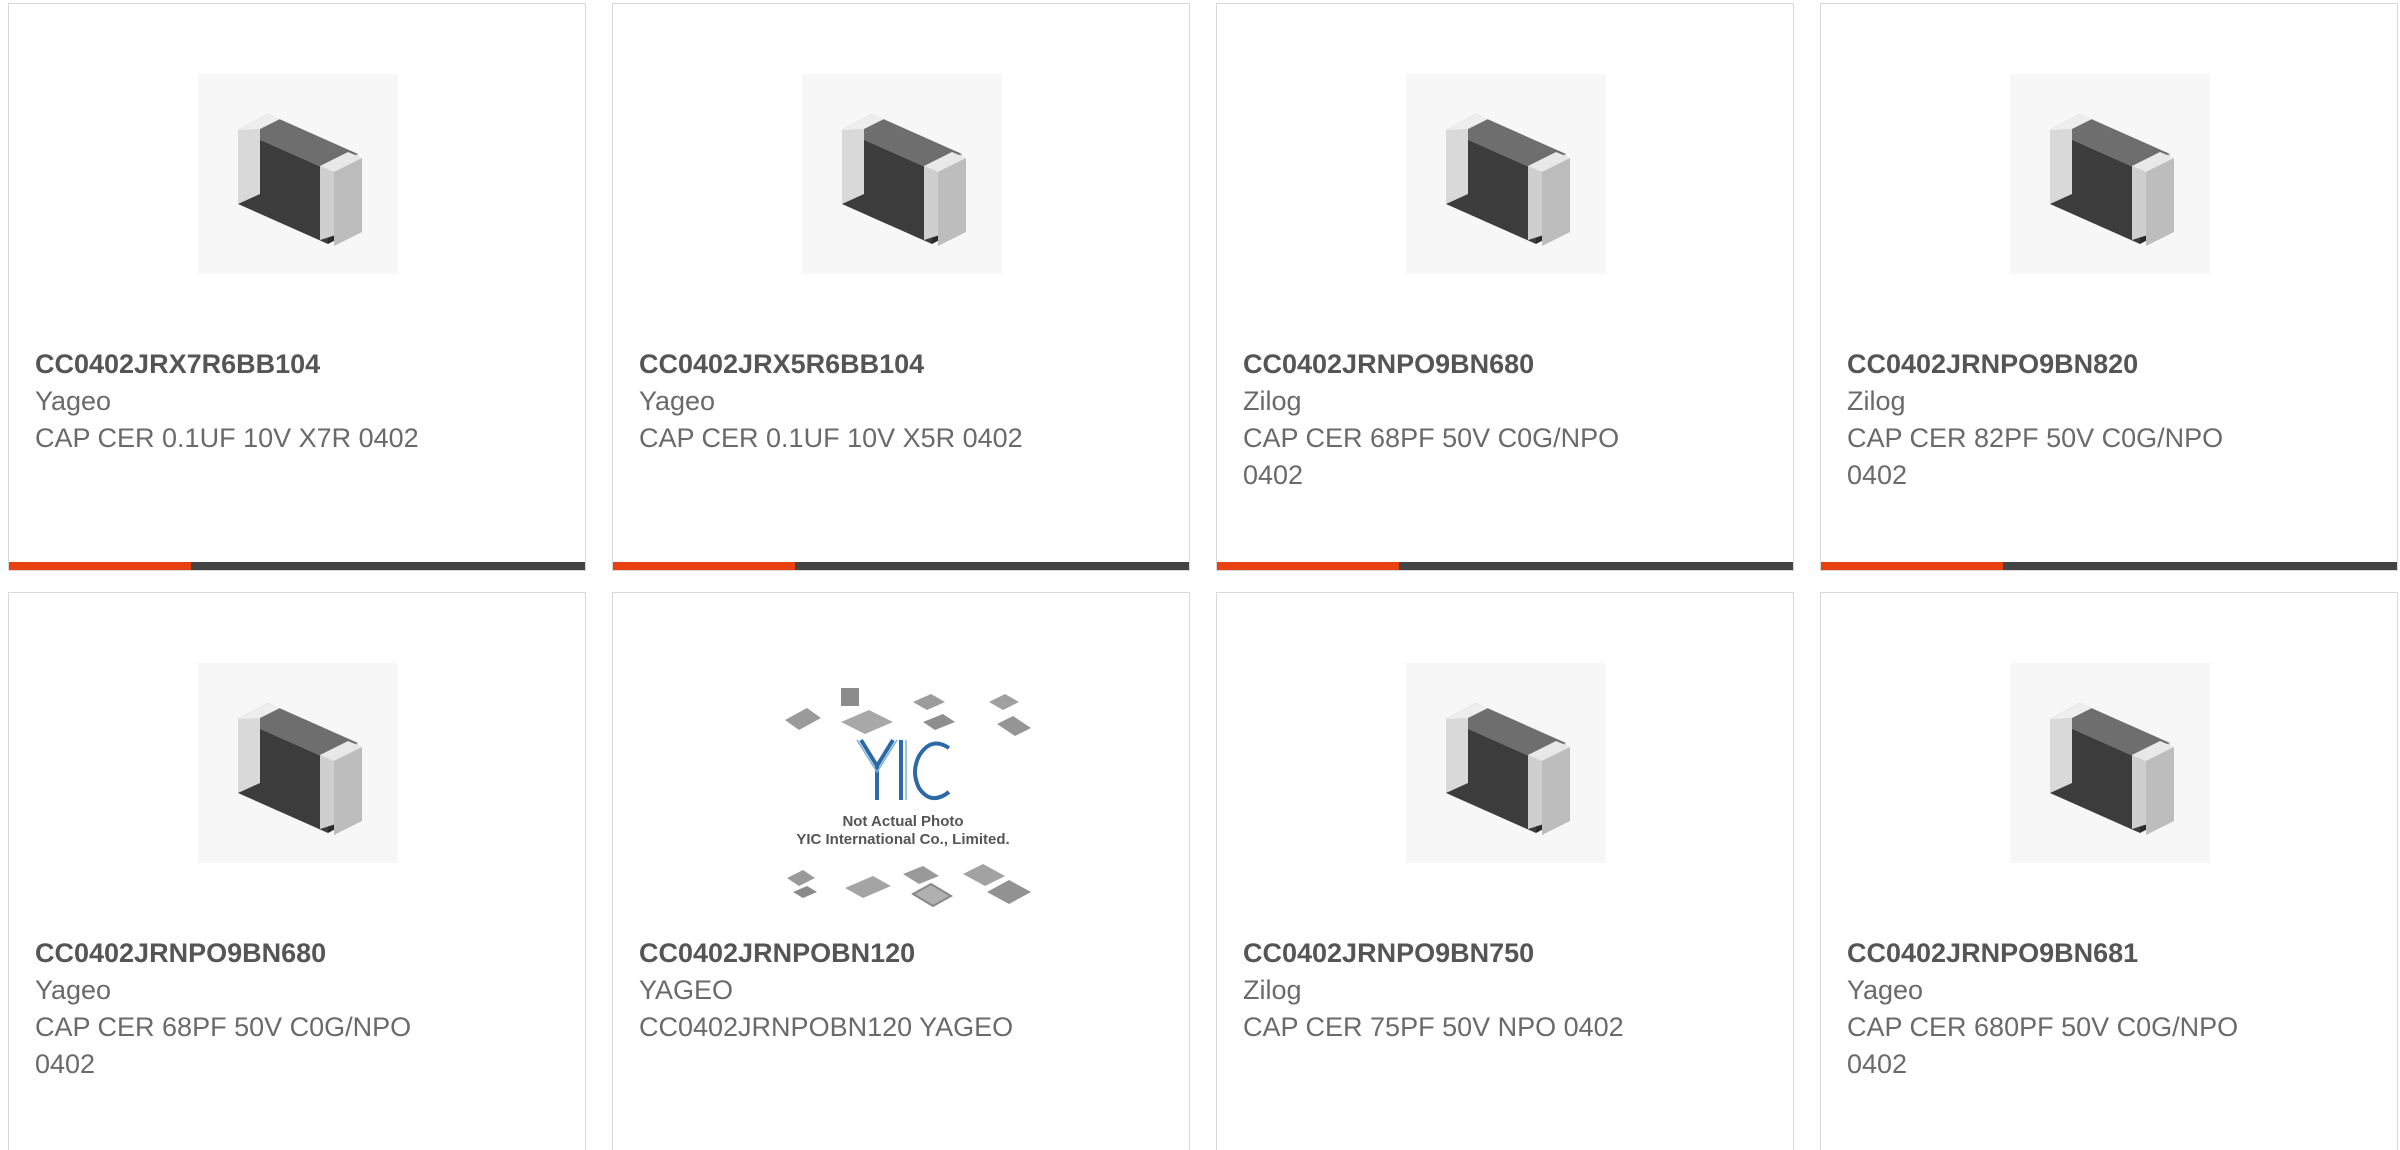  What do you see at coordinates (831, 438) in the screenshot?
I see `description: CAP CER 0.1UF 10V X5R 0402` at bounding box center [831, 438].